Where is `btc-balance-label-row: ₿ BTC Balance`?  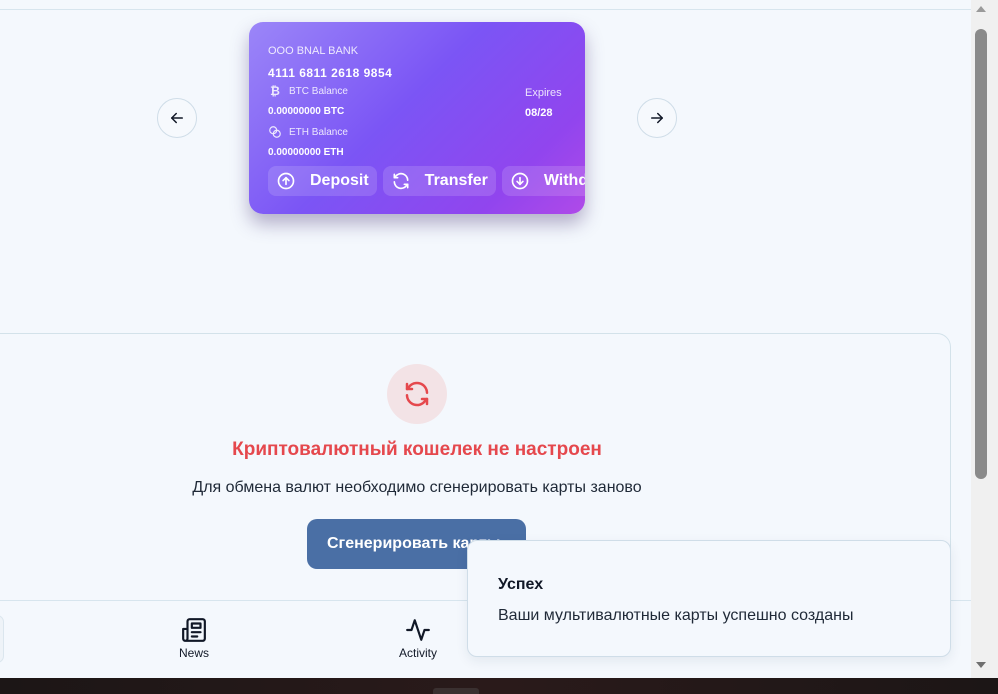 btc-balance-label-row: ₿ BTC Balance is located at coordinates (308, 91).